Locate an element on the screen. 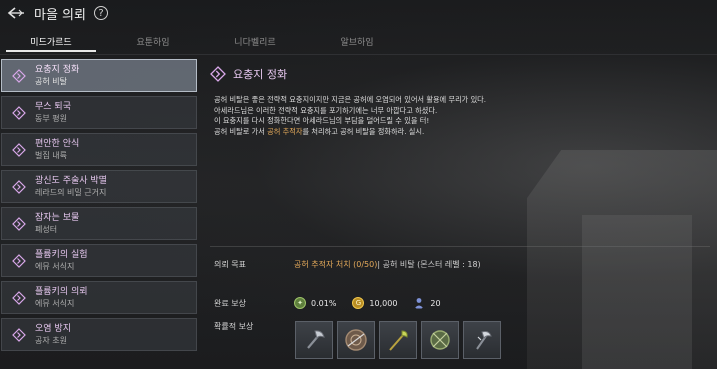  help-icon: ? is located at coordinates (100, 13).